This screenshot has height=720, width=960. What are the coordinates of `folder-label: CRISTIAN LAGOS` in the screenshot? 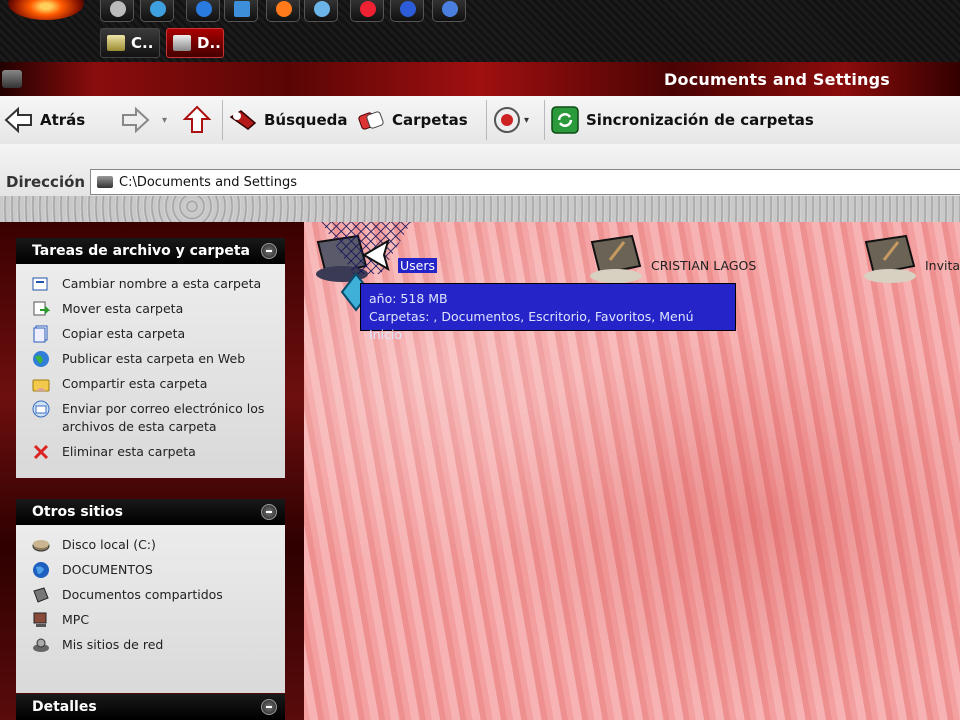 It's located at (704, 265).